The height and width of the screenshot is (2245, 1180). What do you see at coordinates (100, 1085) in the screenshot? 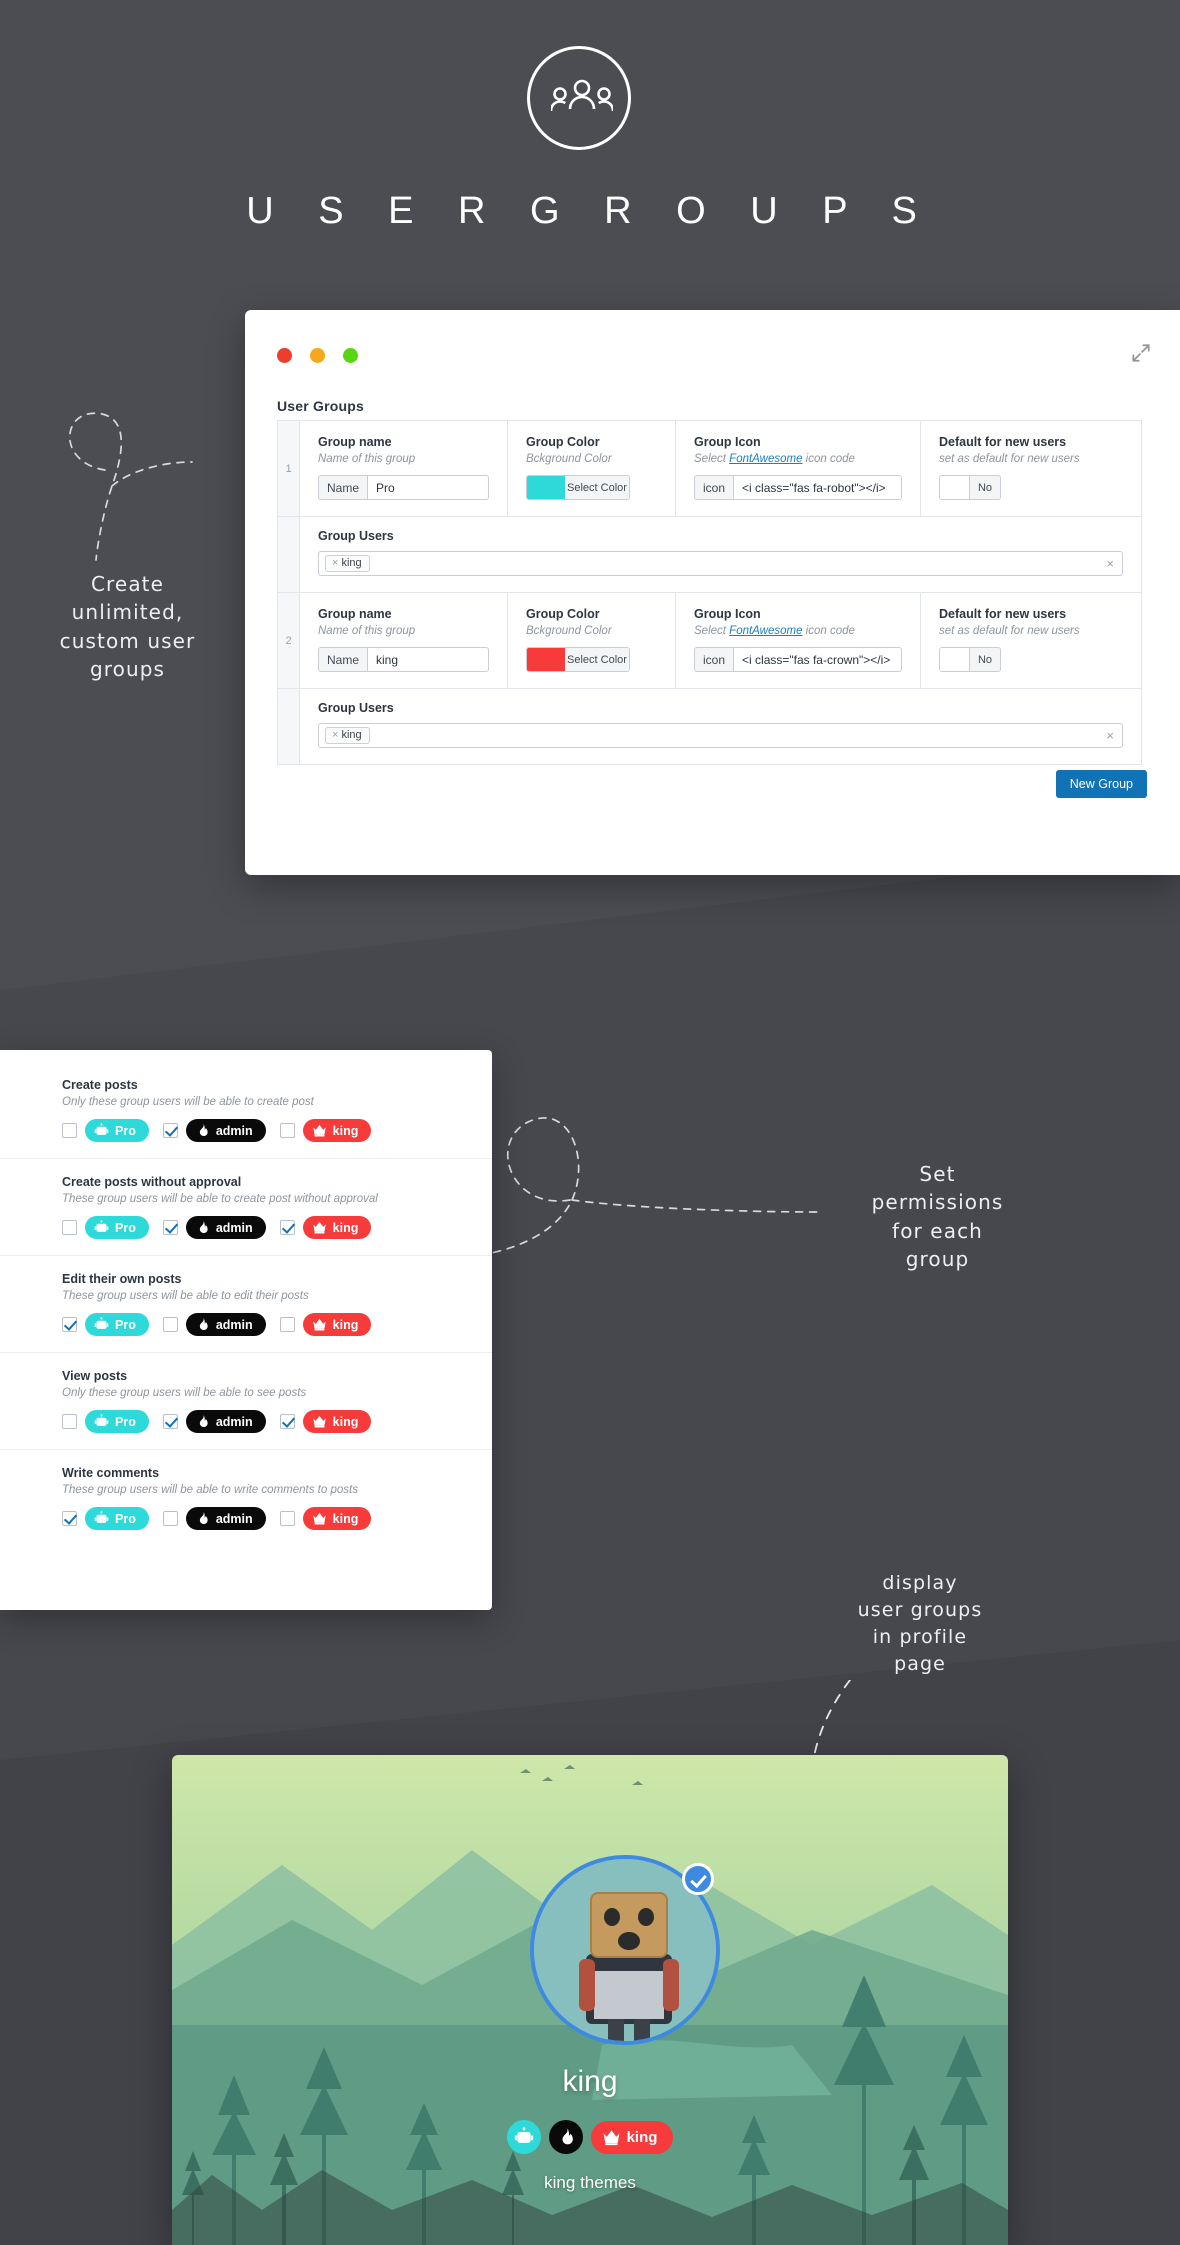
I see `permission-label: Create posts` at bounding box center [100, 1085].